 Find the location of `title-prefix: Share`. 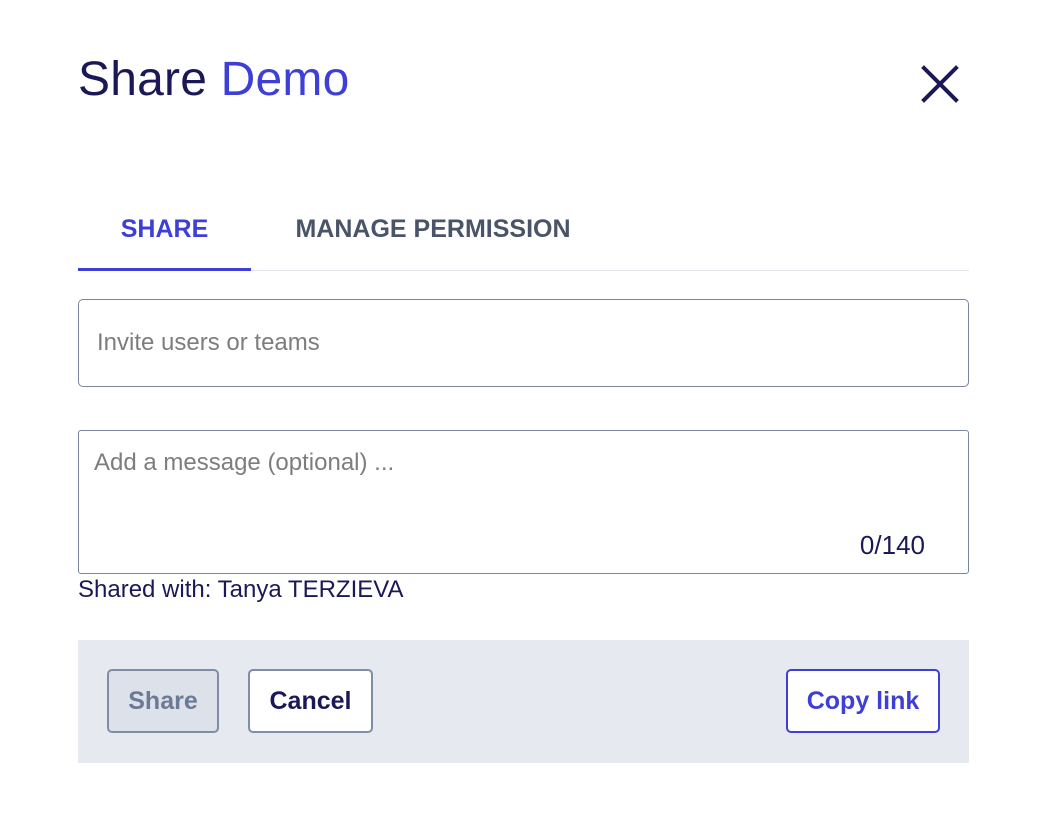

title-prefix: Share is located at coordinates (143, 79).